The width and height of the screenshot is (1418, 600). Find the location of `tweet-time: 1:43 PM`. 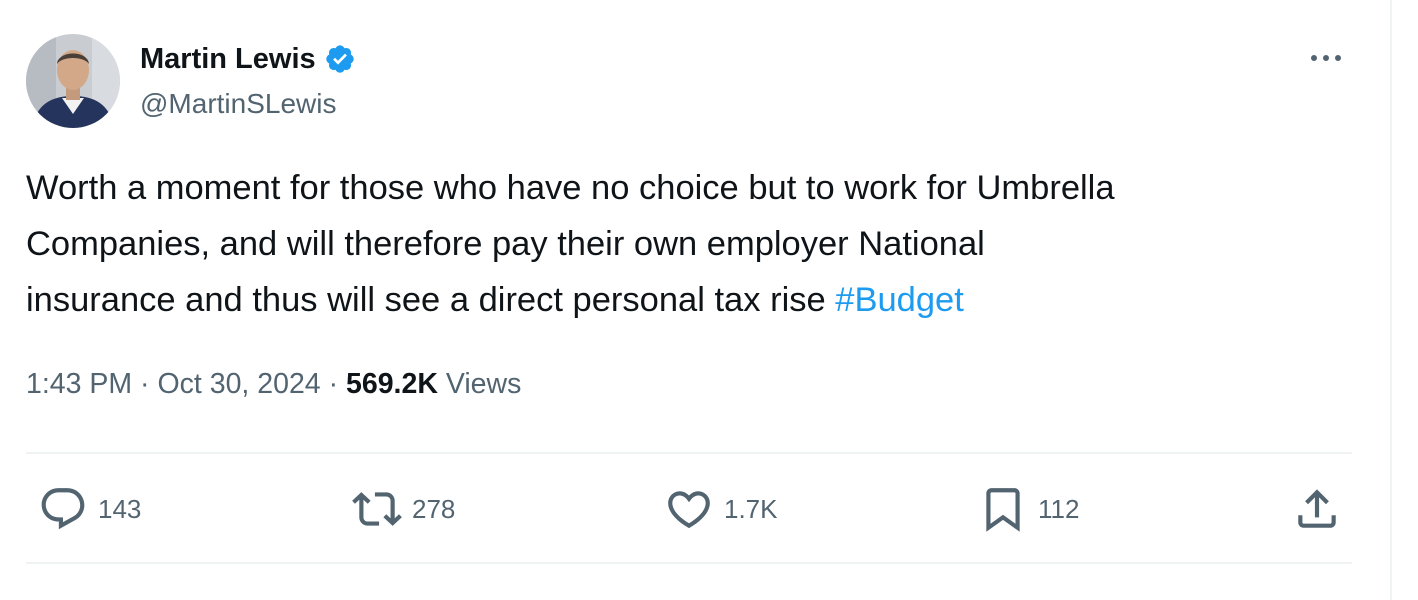

tweet-time: 1:43 PM is located at coordinates (79, 384).